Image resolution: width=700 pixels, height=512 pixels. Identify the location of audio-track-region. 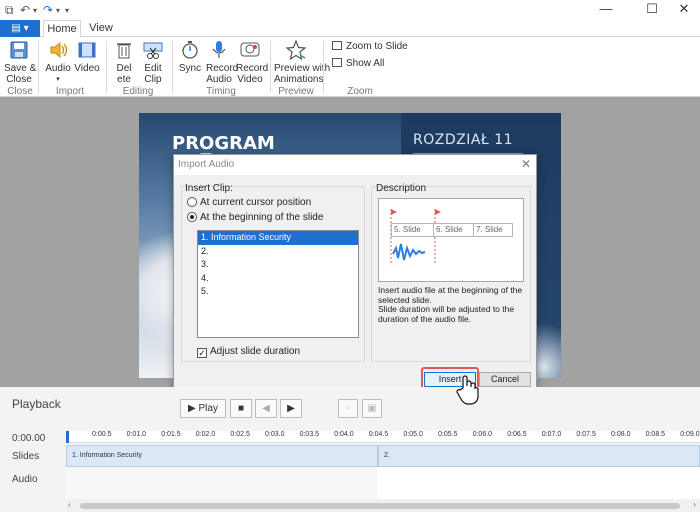
(222, 483).